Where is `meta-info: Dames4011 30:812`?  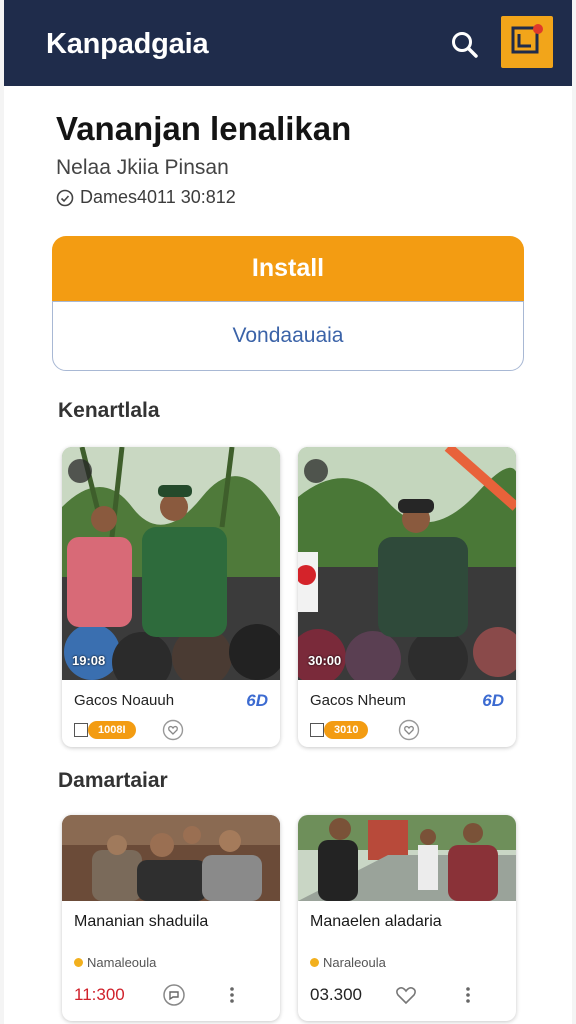
meta-info: Dames4011 30:812 is located at coordinates (146, 197).